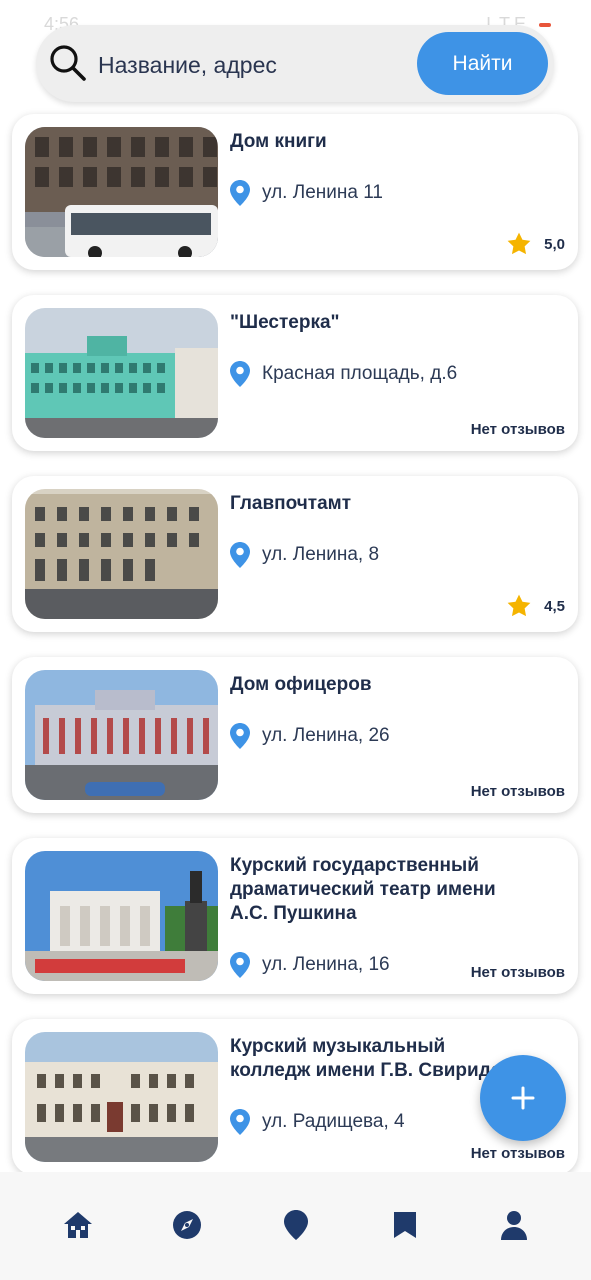 The width and height of the screenshot is (591, 1280). I want to click on place-address: ул. Ленина, 26, so click(310, 736).